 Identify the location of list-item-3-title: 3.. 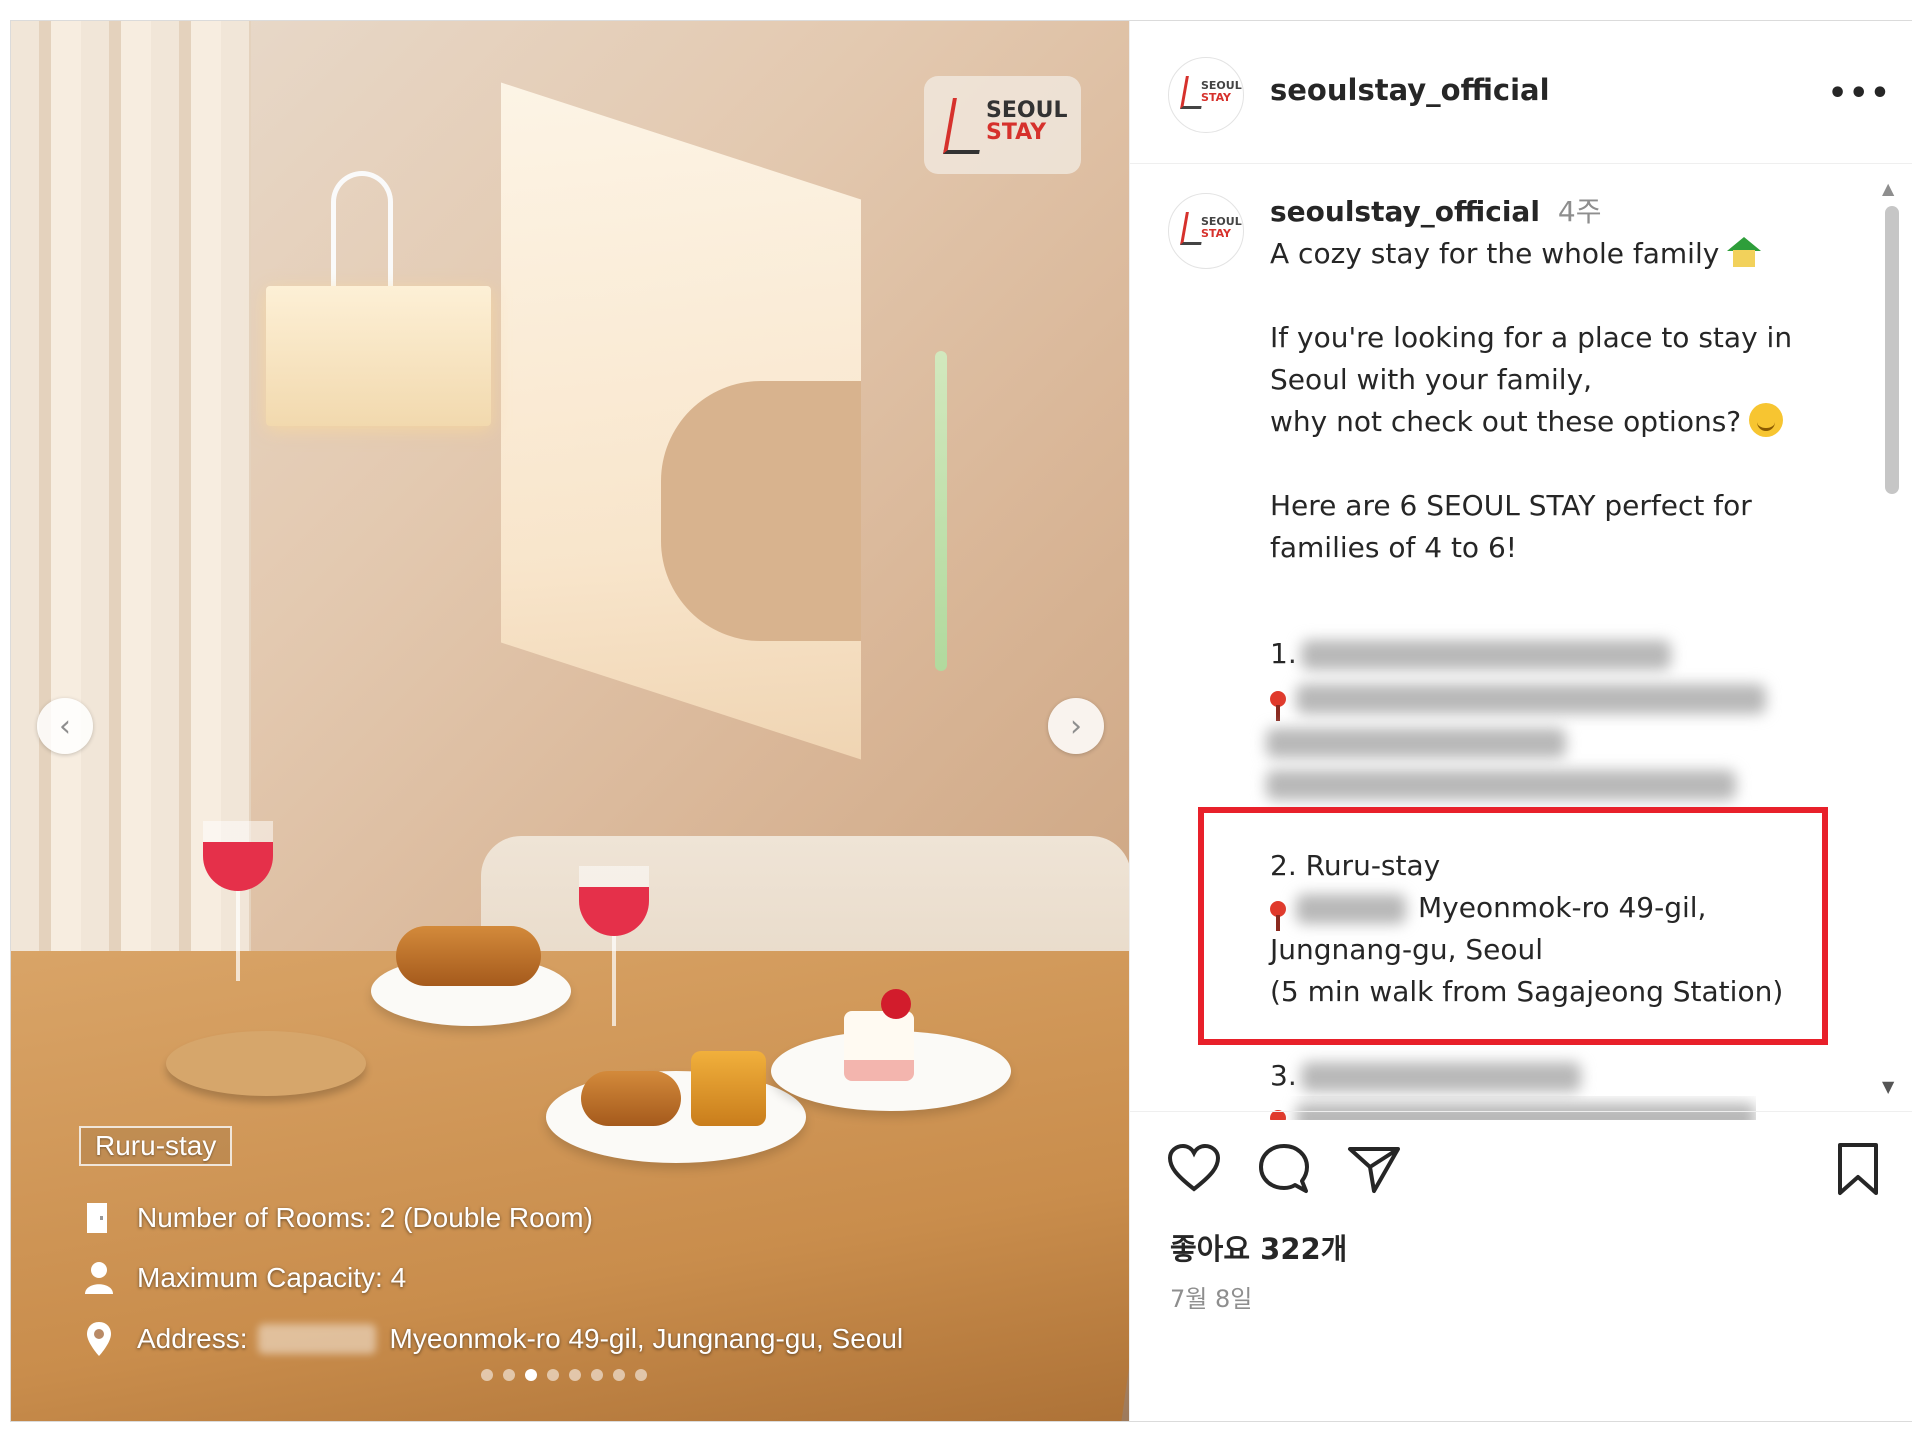
(1425, 1076).